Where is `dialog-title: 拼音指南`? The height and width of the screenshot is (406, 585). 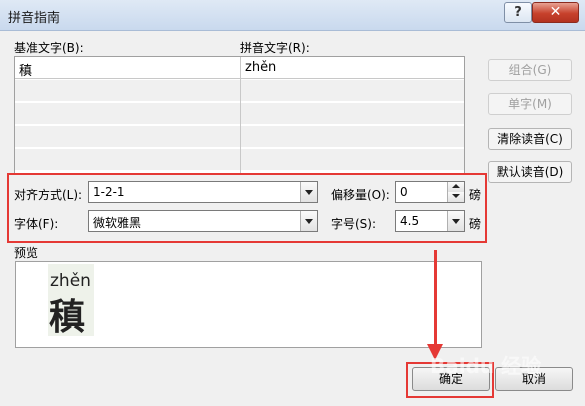
dialog-title: 拼音指南 is located at coordinates (34, 18).